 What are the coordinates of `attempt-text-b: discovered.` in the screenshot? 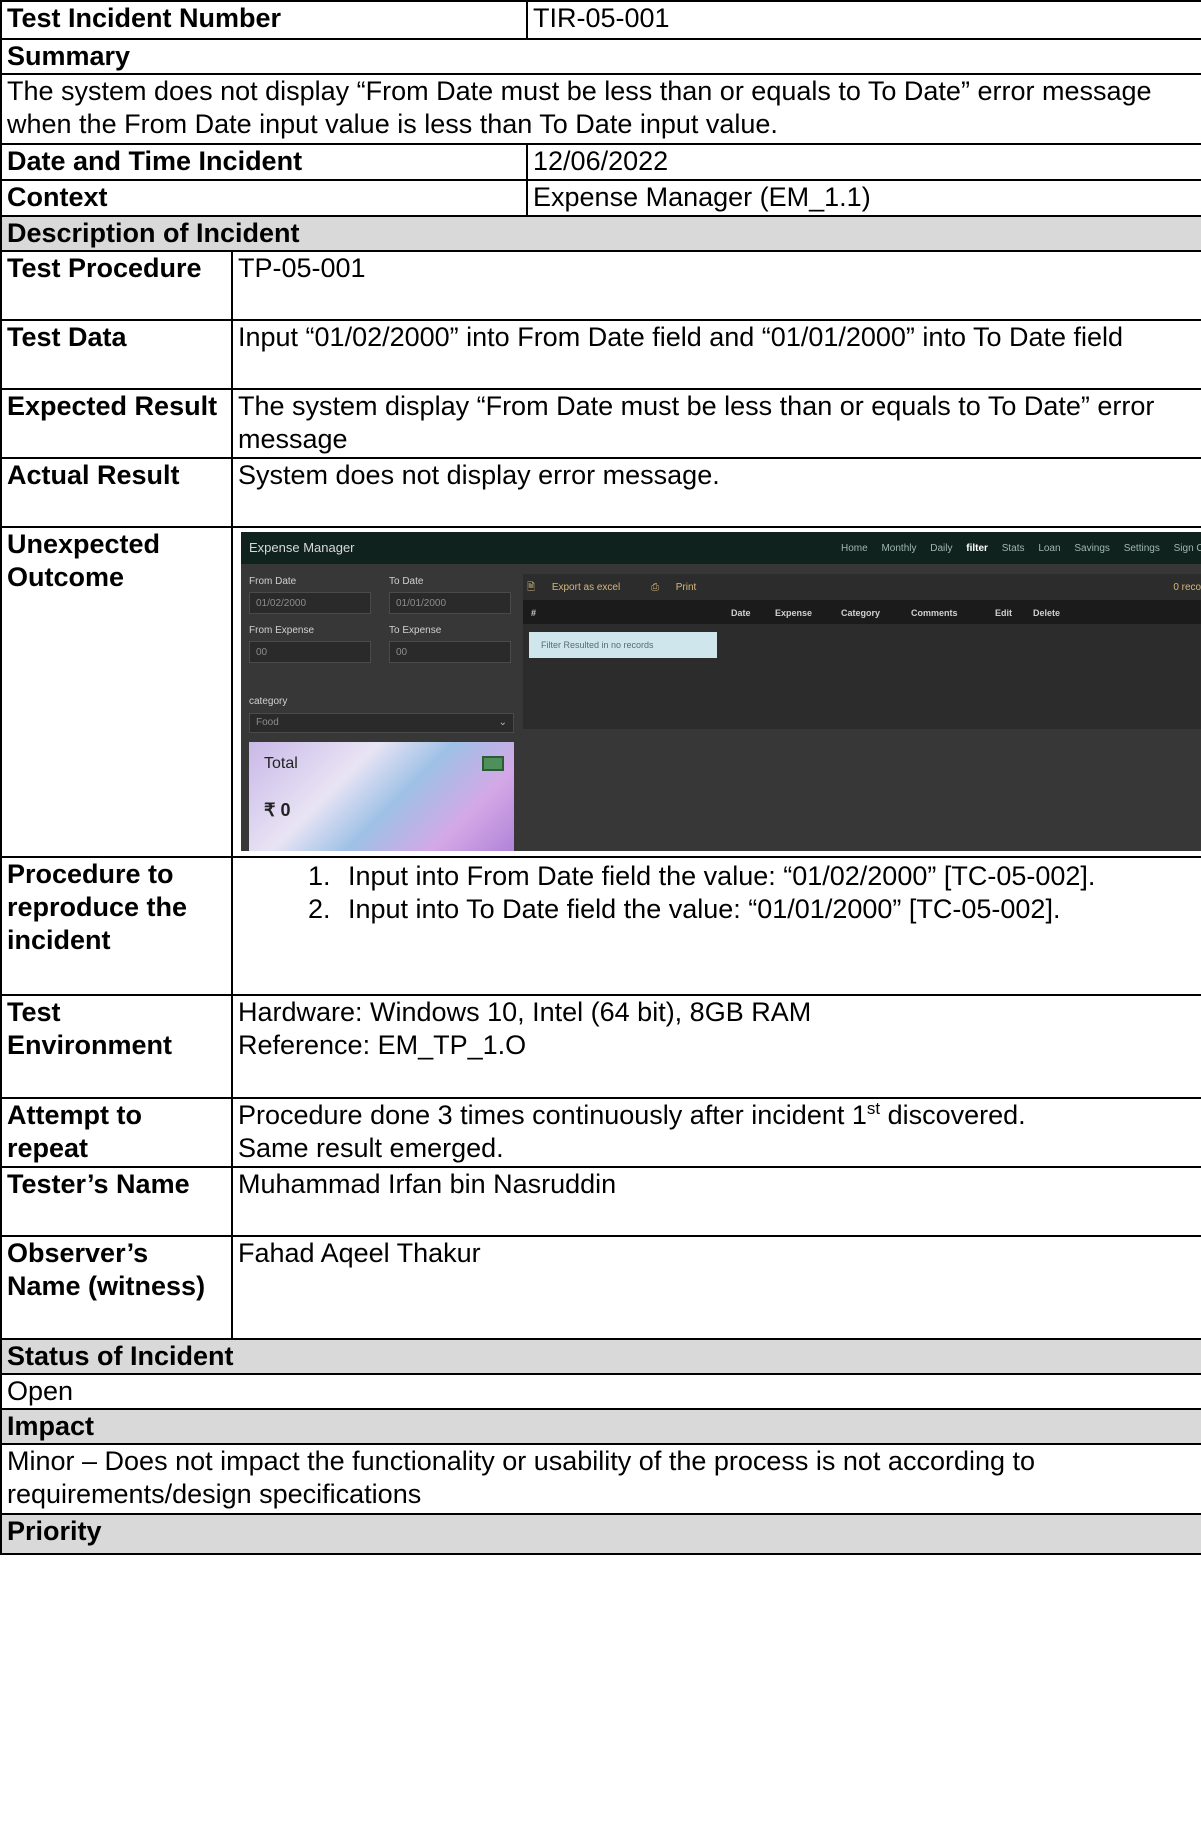 It's located at (953, 1115).